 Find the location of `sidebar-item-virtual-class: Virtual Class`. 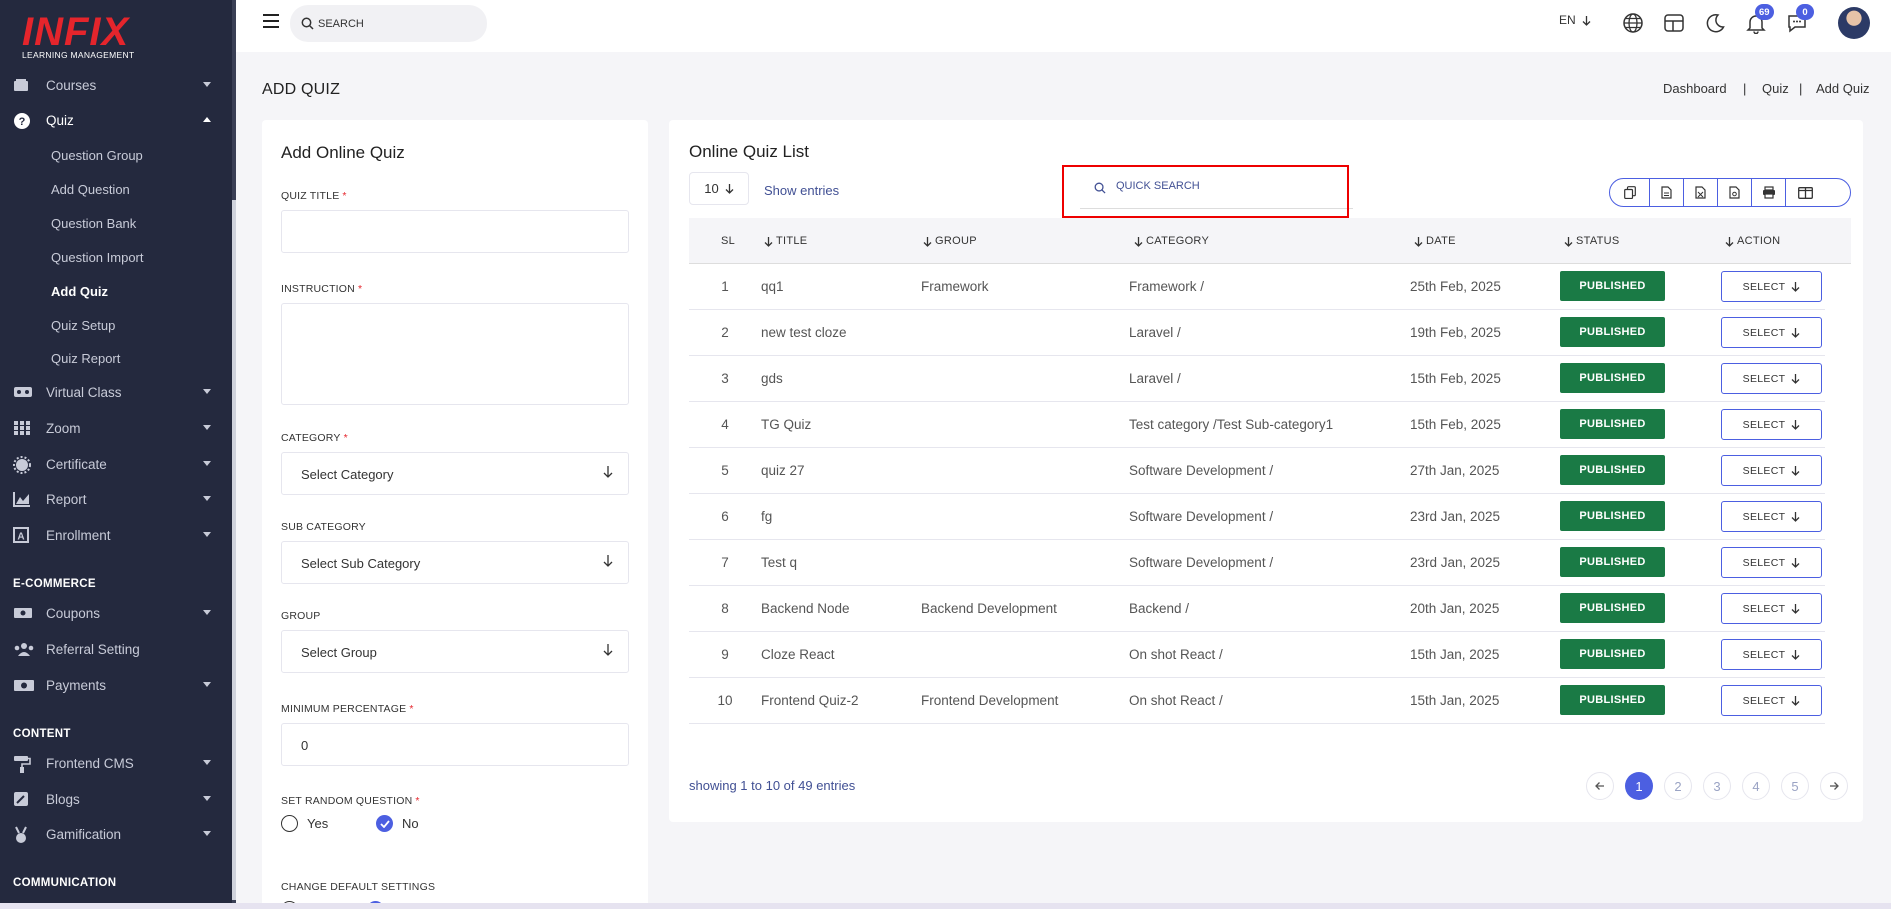

sidebar-item-virtual-class: Virtual Class is located at coordinates (116, 392).